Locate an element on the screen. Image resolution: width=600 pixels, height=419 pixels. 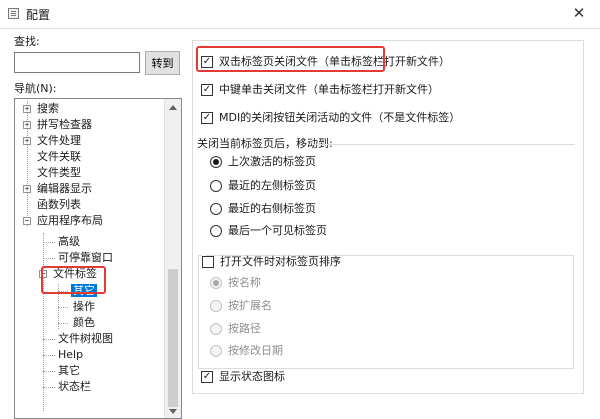
scroll-down-icon is located at coordinates (173, 411).